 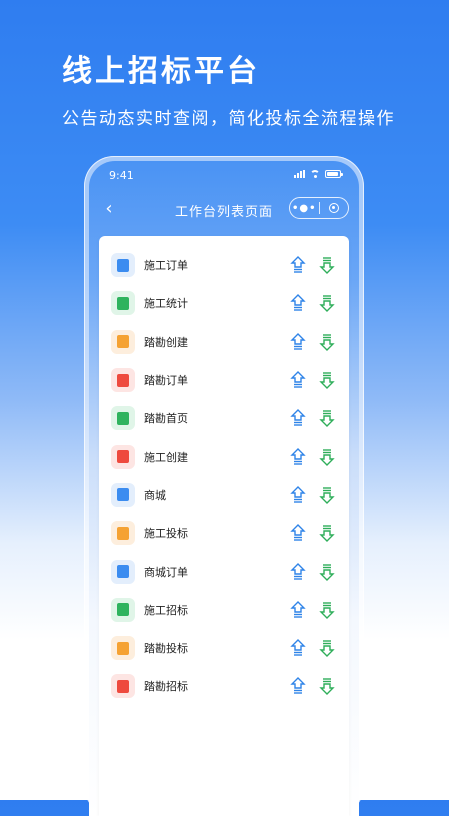 I want to click on nav-bar: ‹ 工作台列表页面 •●•, so click(x=224, y=210).